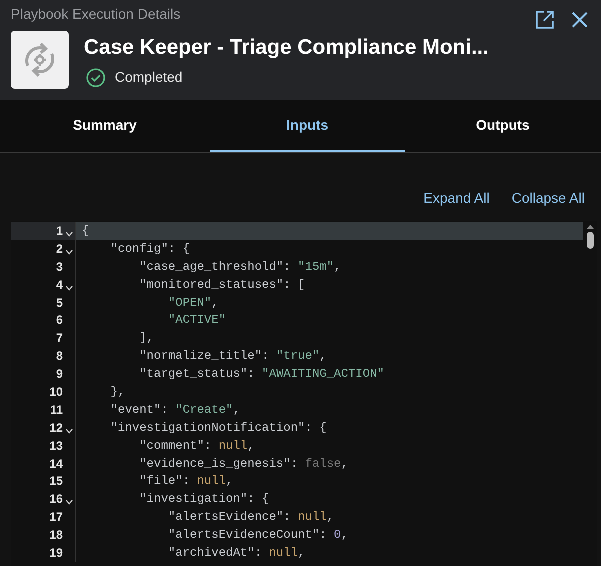  What do you see at coordinates (548, 198) in the screenshot?
I see `text-link: Collapse All` at bounding box center [548, 198].